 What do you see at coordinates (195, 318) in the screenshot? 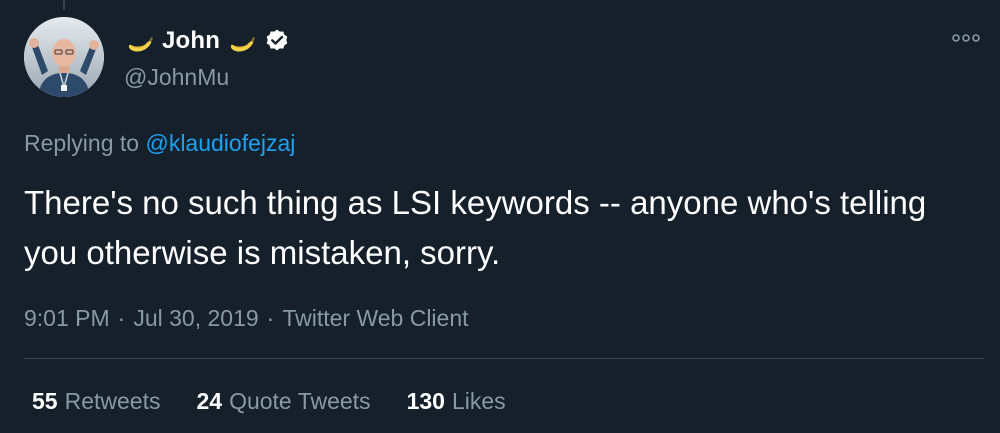
I see `tweet-date: Jul 30, 2019` at bounding box center [195, 318].